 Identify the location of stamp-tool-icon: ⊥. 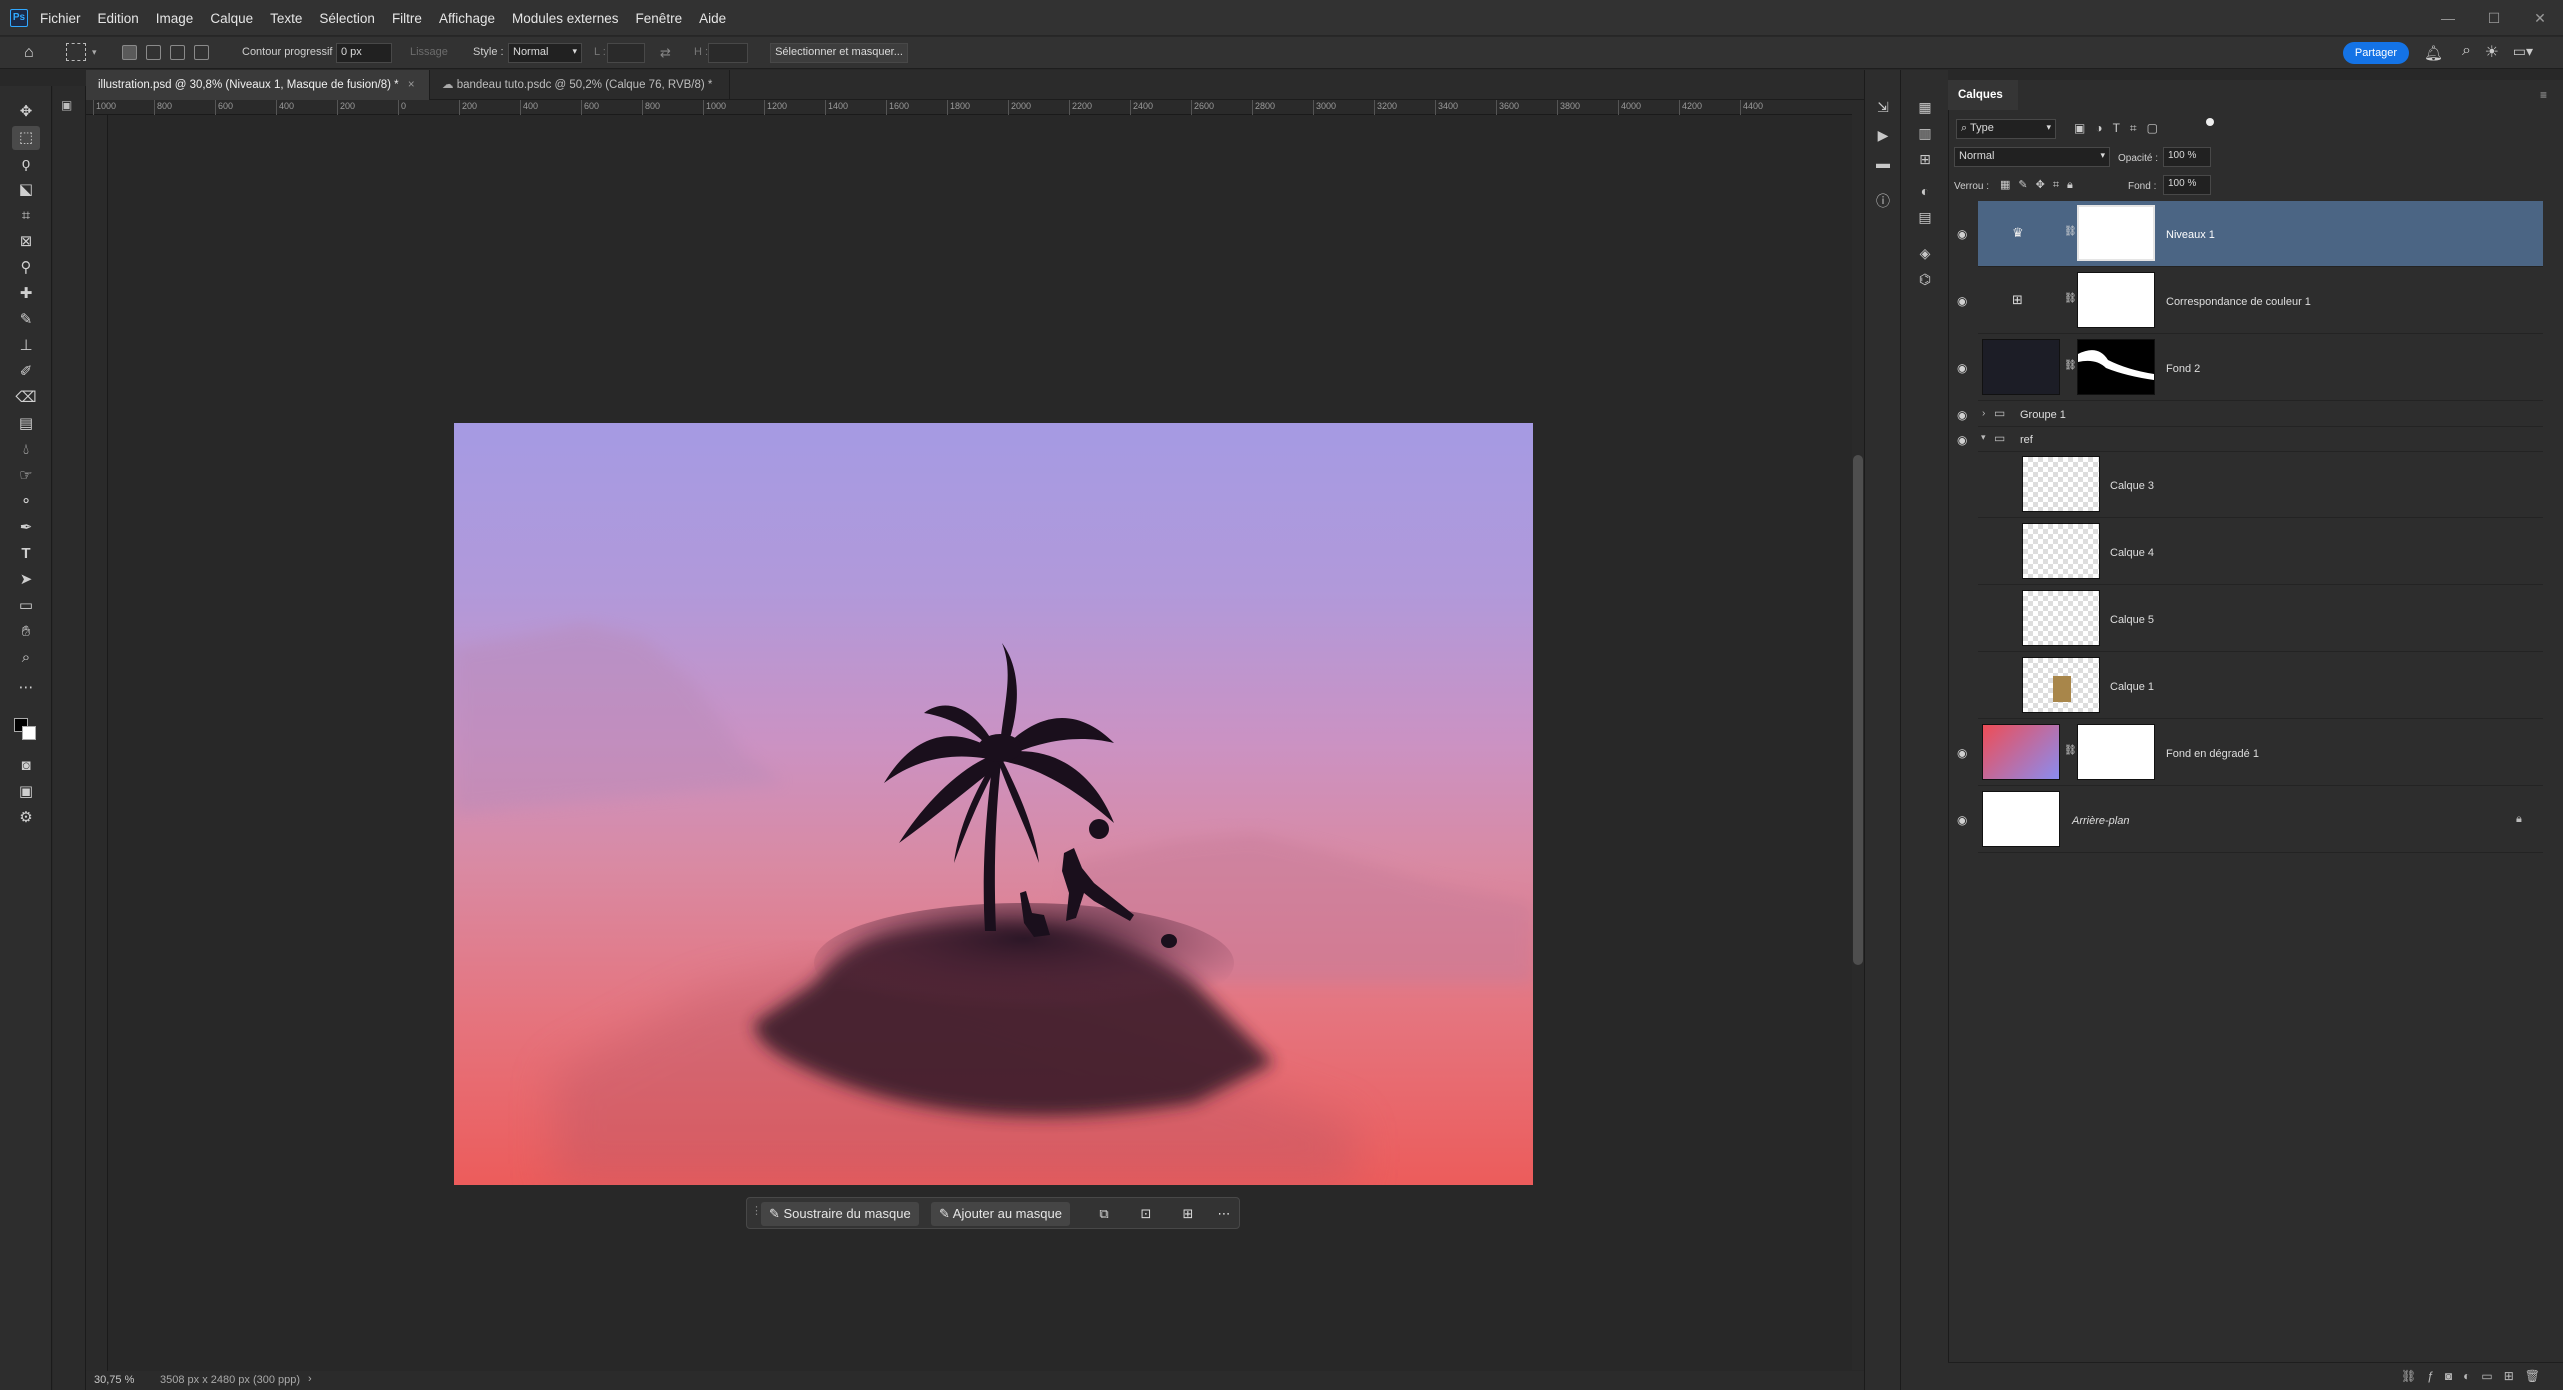
(26, 346).